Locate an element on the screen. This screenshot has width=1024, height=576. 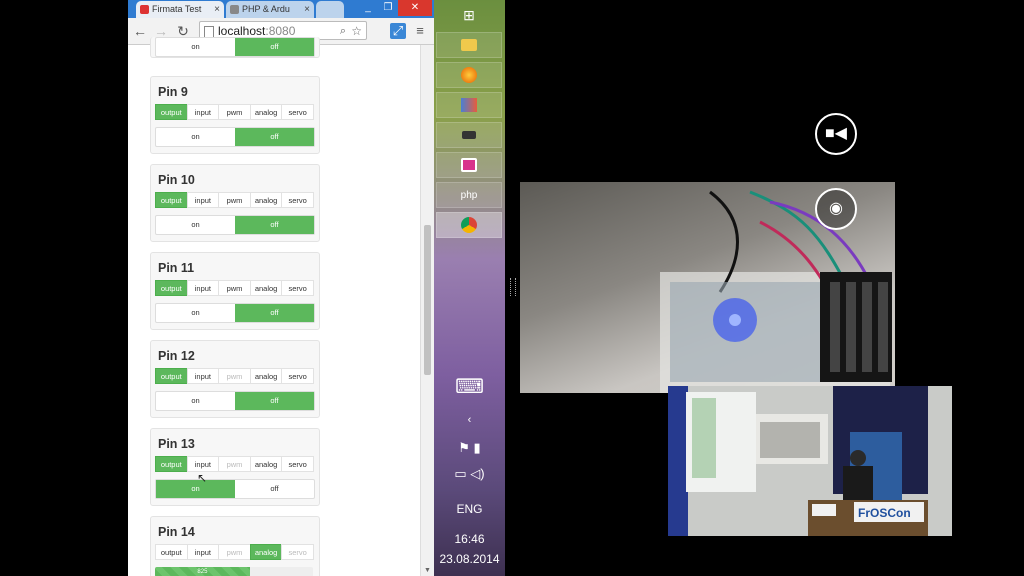
windows-start-icon: ⊞ is located at coordinates (469, 15).